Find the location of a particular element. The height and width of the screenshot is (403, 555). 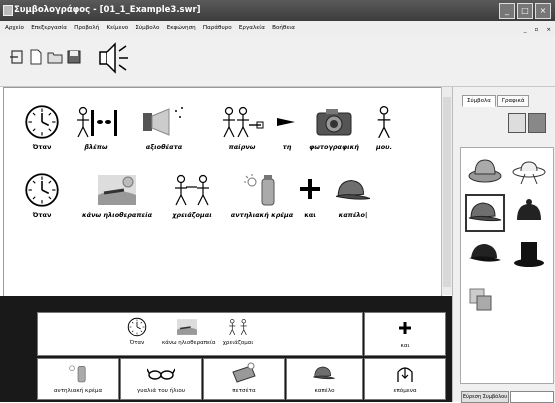

new-document-icon is located at coordinates (36, 57).